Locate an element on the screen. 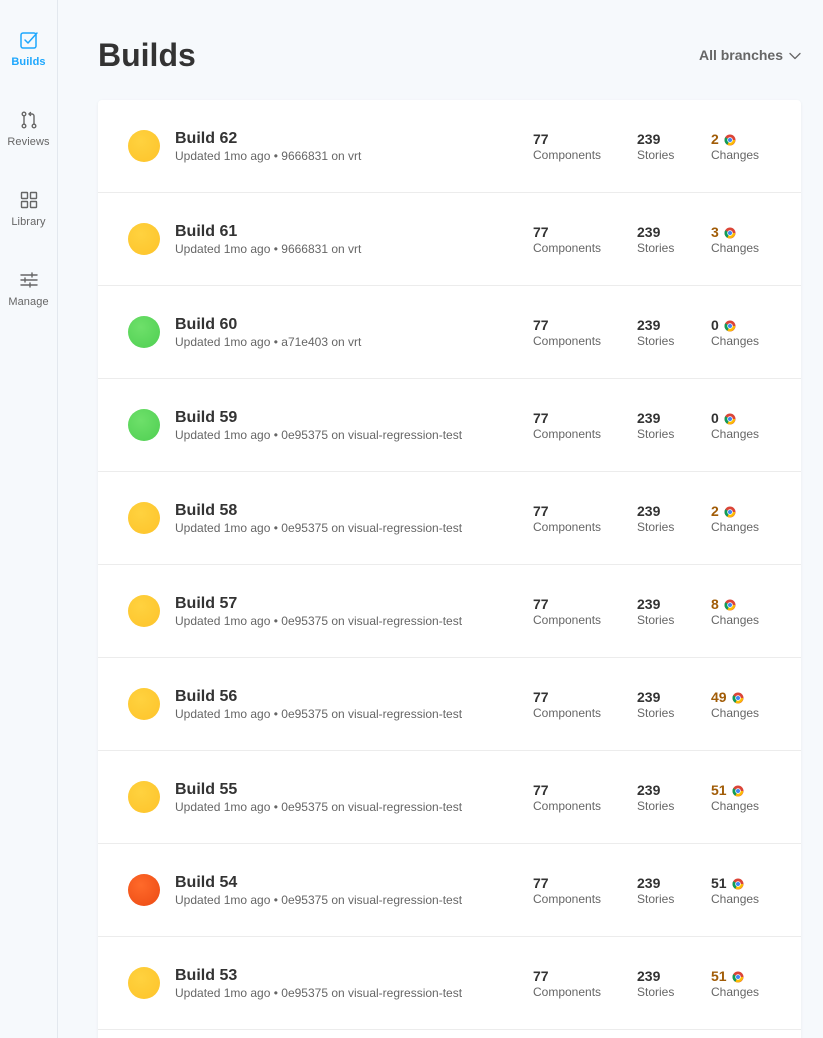 This screenshot has width=823, height=1038. sidebar-item-library: Library is located at coordinates (28, 220).